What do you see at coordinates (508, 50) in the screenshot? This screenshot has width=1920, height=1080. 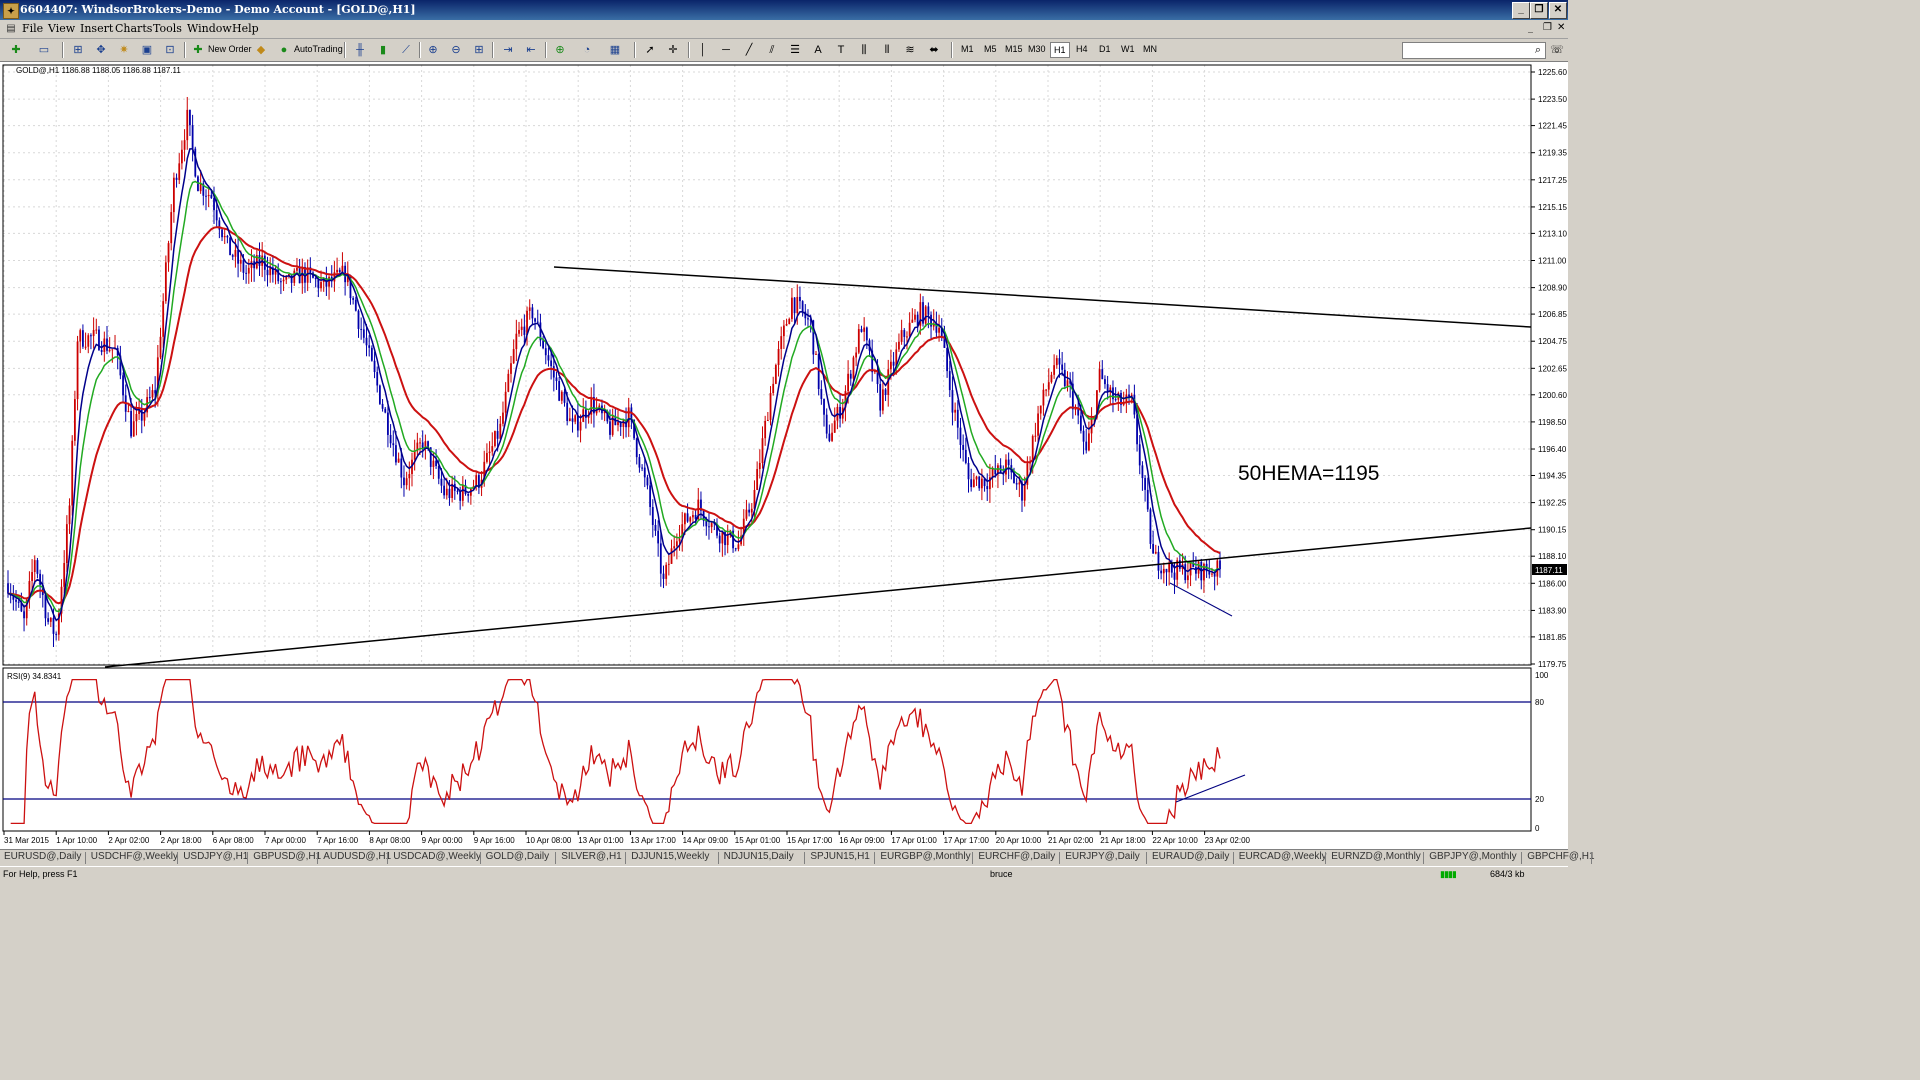 I see `auto-scroll-icon: ⇥` at bounding box center [508, 50].